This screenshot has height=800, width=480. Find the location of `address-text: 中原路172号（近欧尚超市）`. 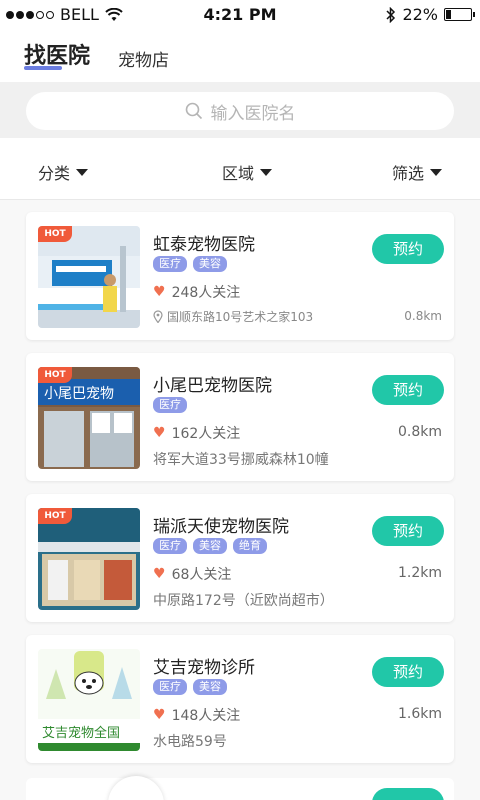

address-text: 中原路172号（近欧尚超市） is located at coordinates (243, 601).